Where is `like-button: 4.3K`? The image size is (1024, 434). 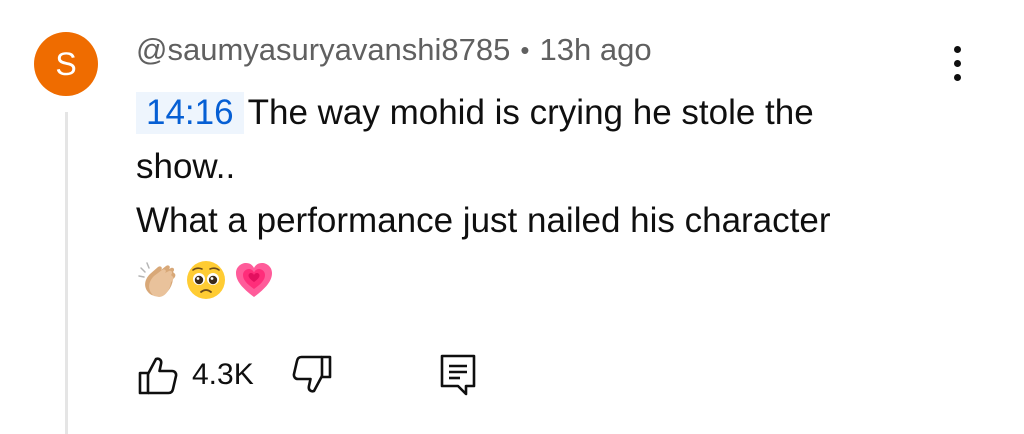
like-button: 4.3K is located at coordinates (213, 375).